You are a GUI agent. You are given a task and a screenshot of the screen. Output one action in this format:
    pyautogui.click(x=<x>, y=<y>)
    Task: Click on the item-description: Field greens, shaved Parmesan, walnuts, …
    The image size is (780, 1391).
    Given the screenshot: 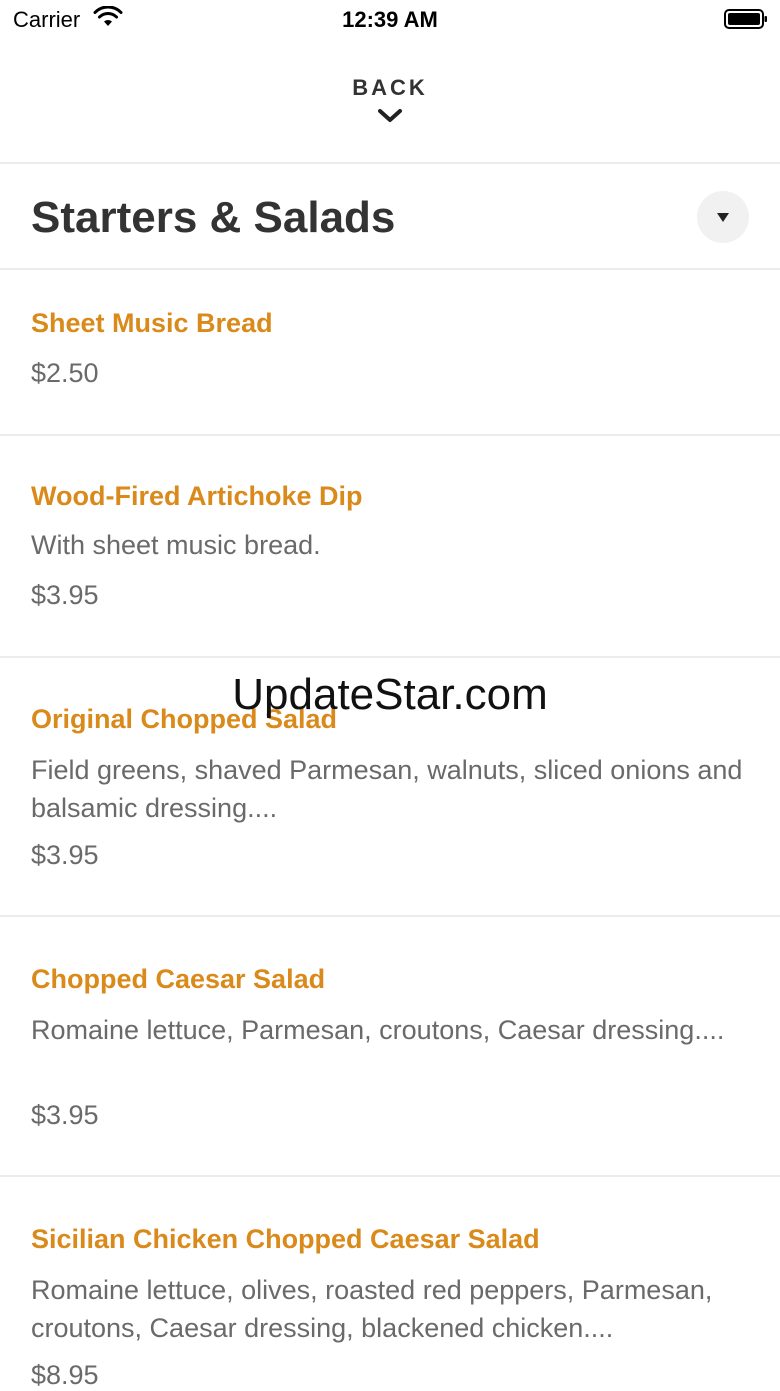 What is the action you would take?
    pyautogui.click(x=387, y=789)
    